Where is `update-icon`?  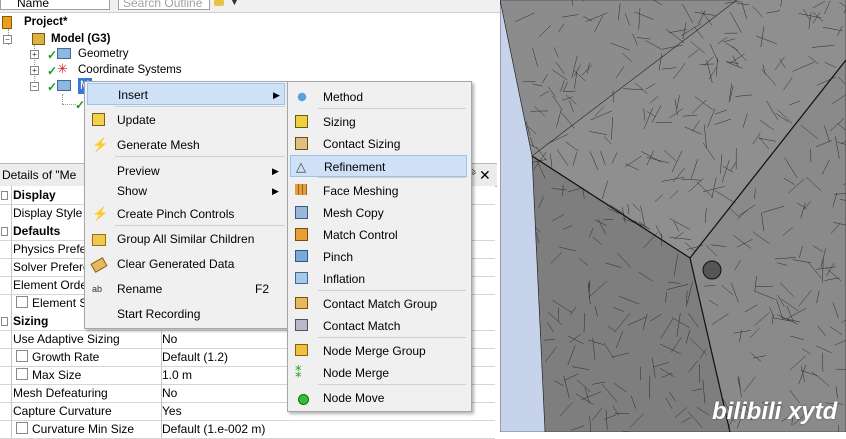
update-icon is located at coordinates (98, 119).